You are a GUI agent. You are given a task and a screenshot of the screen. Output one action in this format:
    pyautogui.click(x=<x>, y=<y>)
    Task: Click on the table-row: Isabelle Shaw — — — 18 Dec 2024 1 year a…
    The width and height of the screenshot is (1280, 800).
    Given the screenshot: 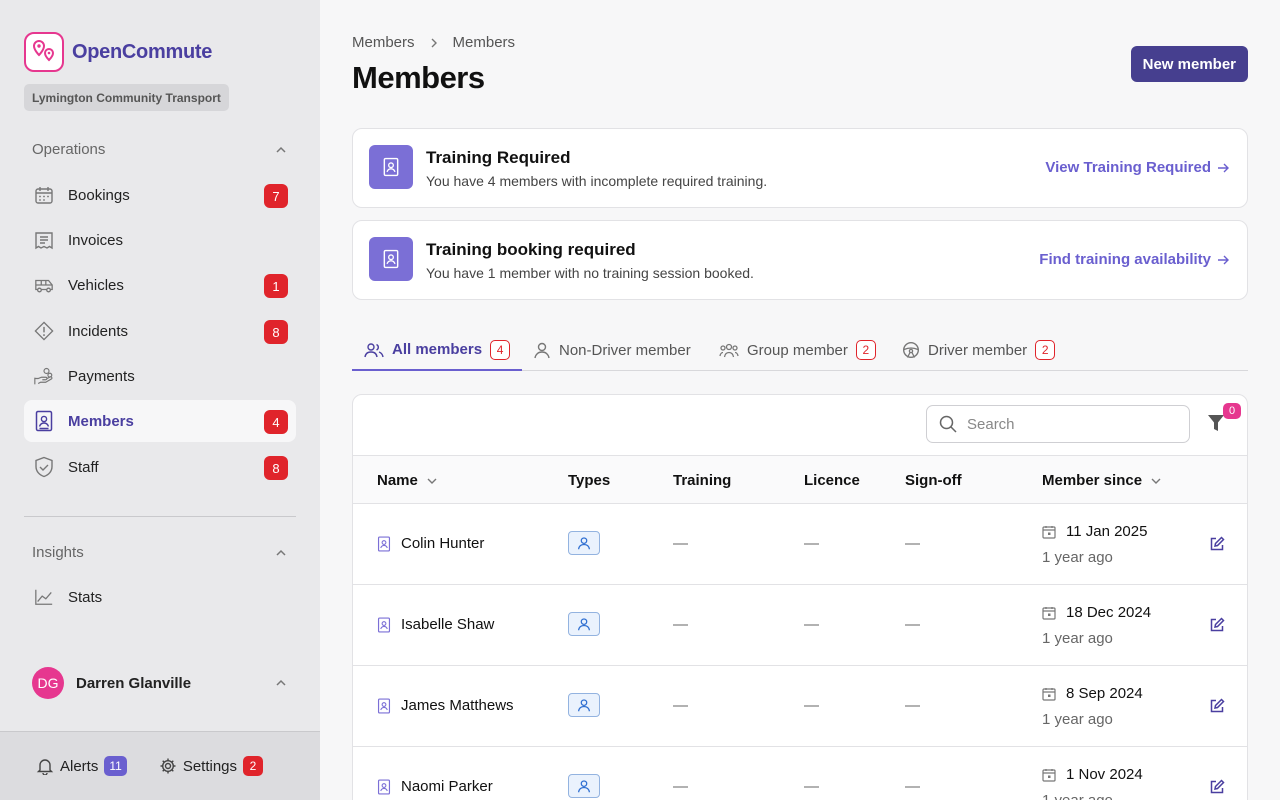 What is the action you would take?
    pyautogui.click(x=800, y=625)
    